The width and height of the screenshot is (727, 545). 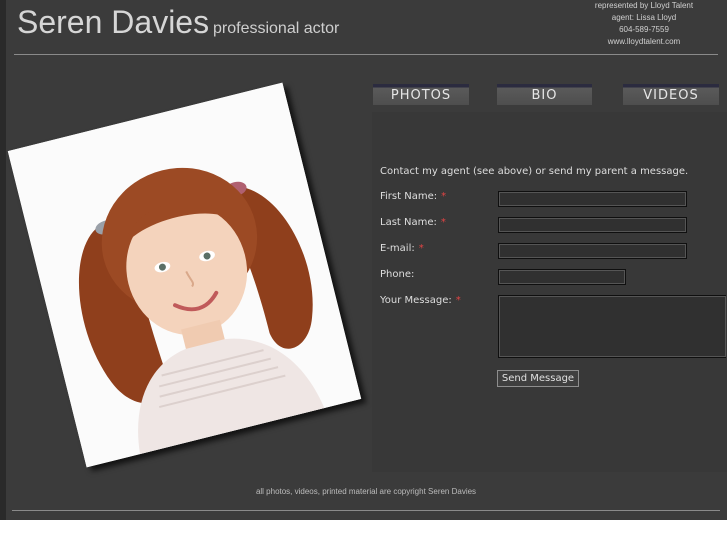 What do you see at coordinates (421, 94) in the screenshot?
I see `nav-photos-button: PHOTOS` at bounding box center [421, 94].